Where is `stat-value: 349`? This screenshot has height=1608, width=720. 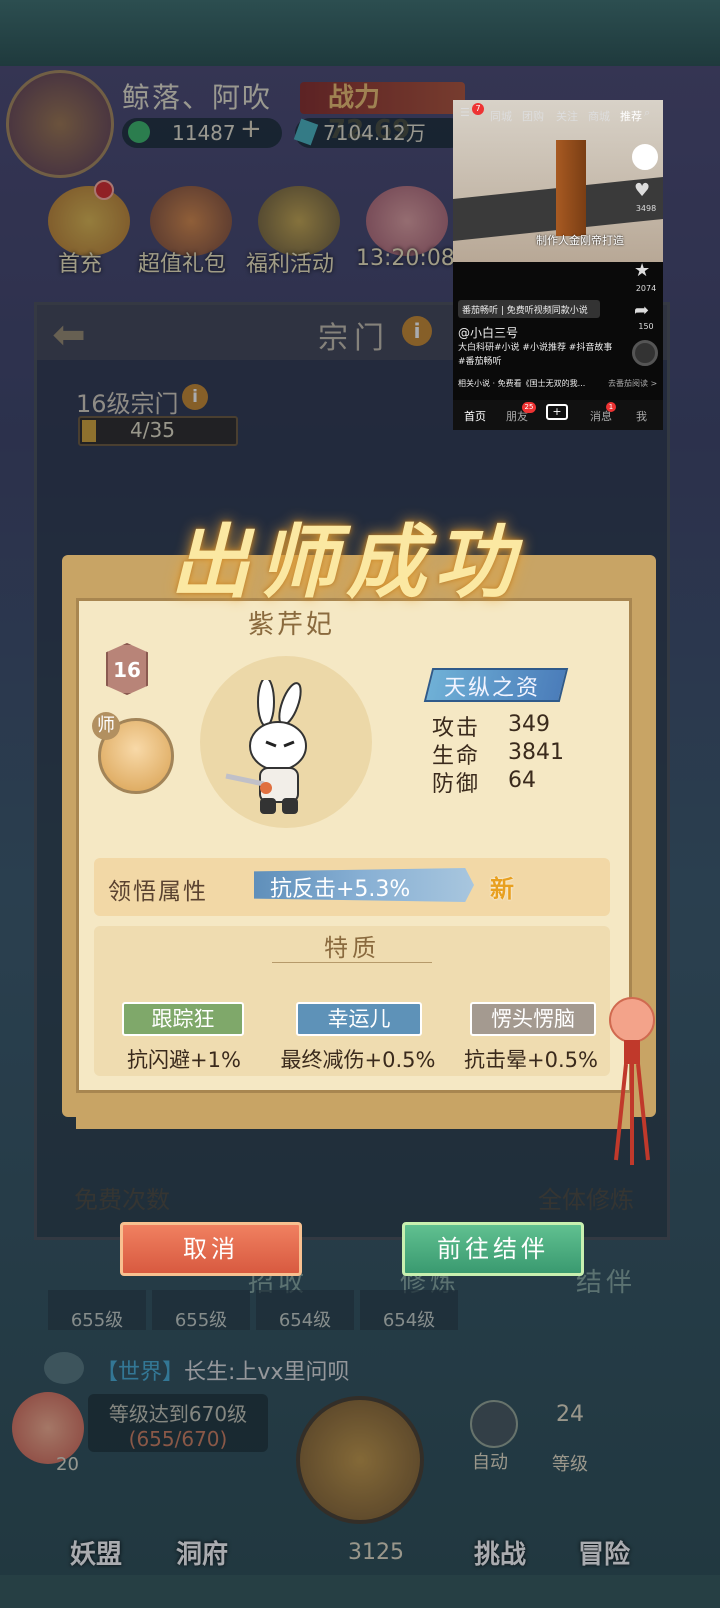
stat-value: 349 is located at coordinates (529, 724).